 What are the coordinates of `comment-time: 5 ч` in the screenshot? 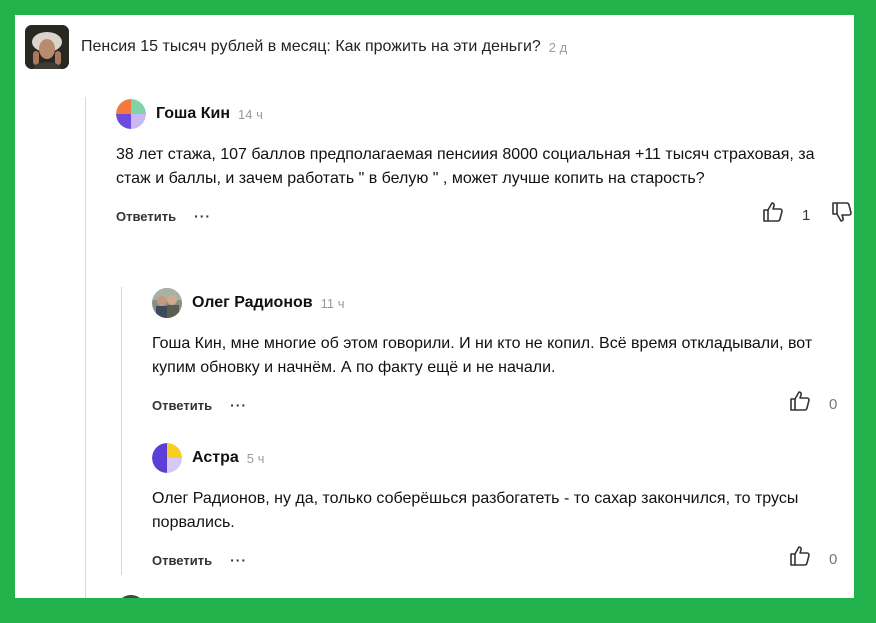 It's located at (255, 458).